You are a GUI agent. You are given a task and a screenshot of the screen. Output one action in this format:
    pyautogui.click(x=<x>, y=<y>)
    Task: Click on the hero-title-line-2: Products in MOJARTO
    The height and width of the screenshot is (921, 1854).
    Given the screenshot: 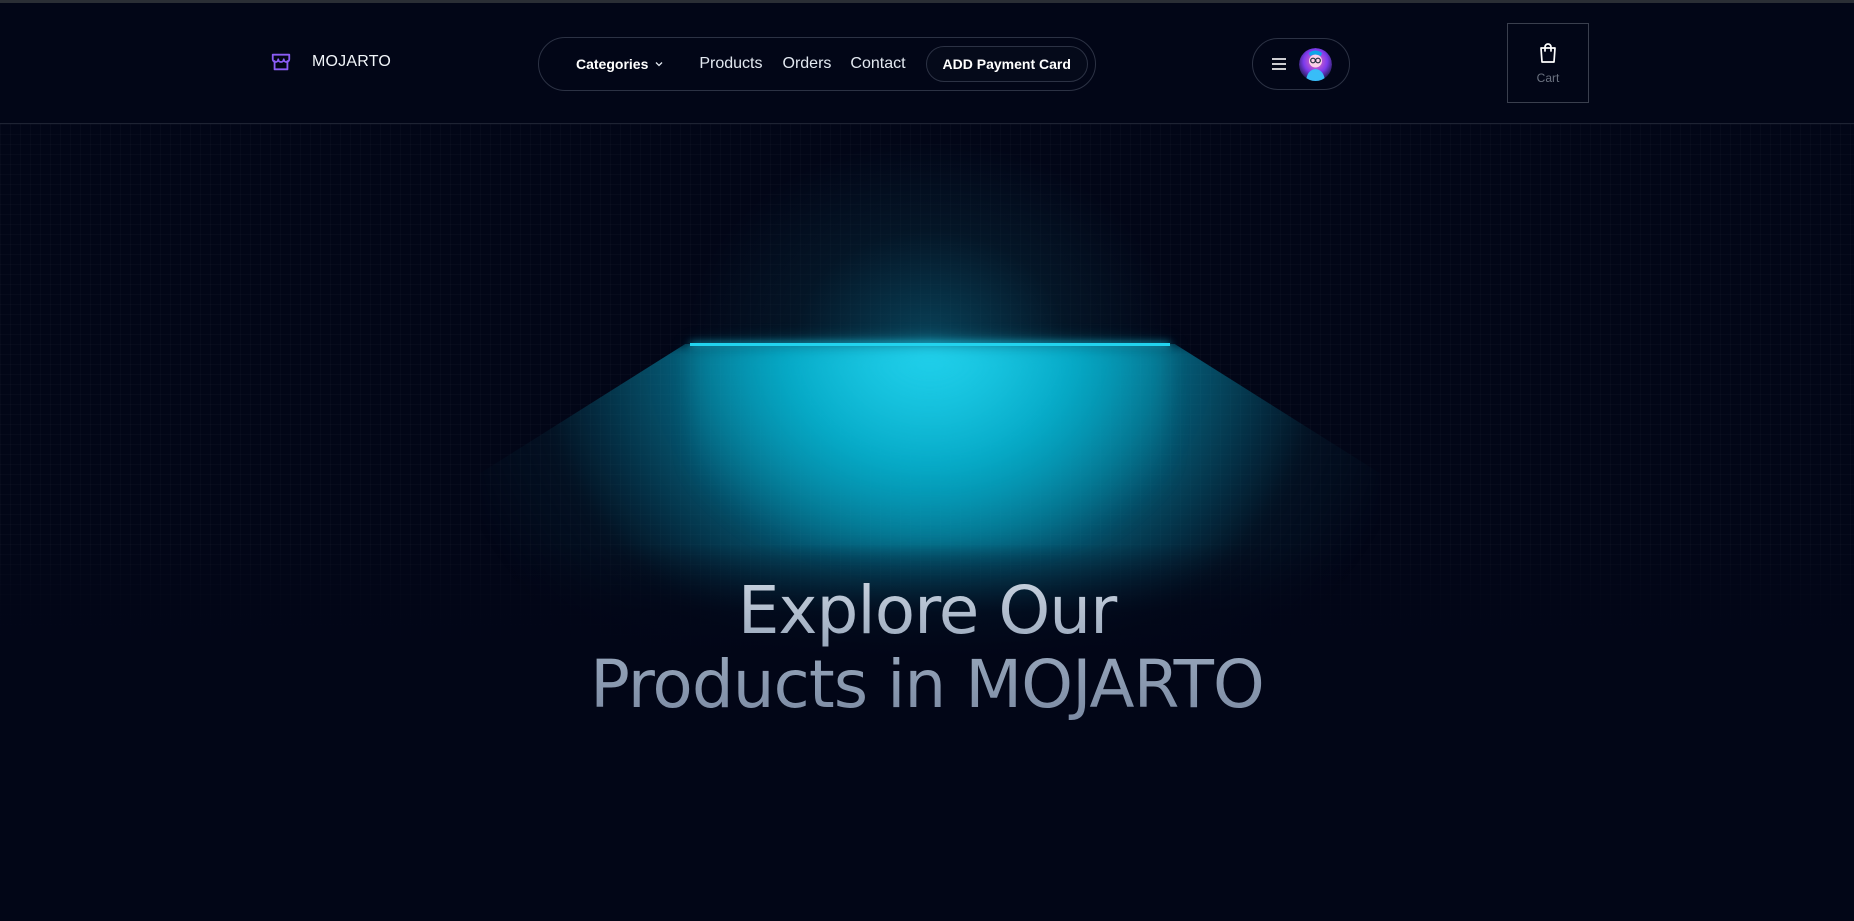 What is the action you would take?
    pyautogui.click(x=927, y=684)
    